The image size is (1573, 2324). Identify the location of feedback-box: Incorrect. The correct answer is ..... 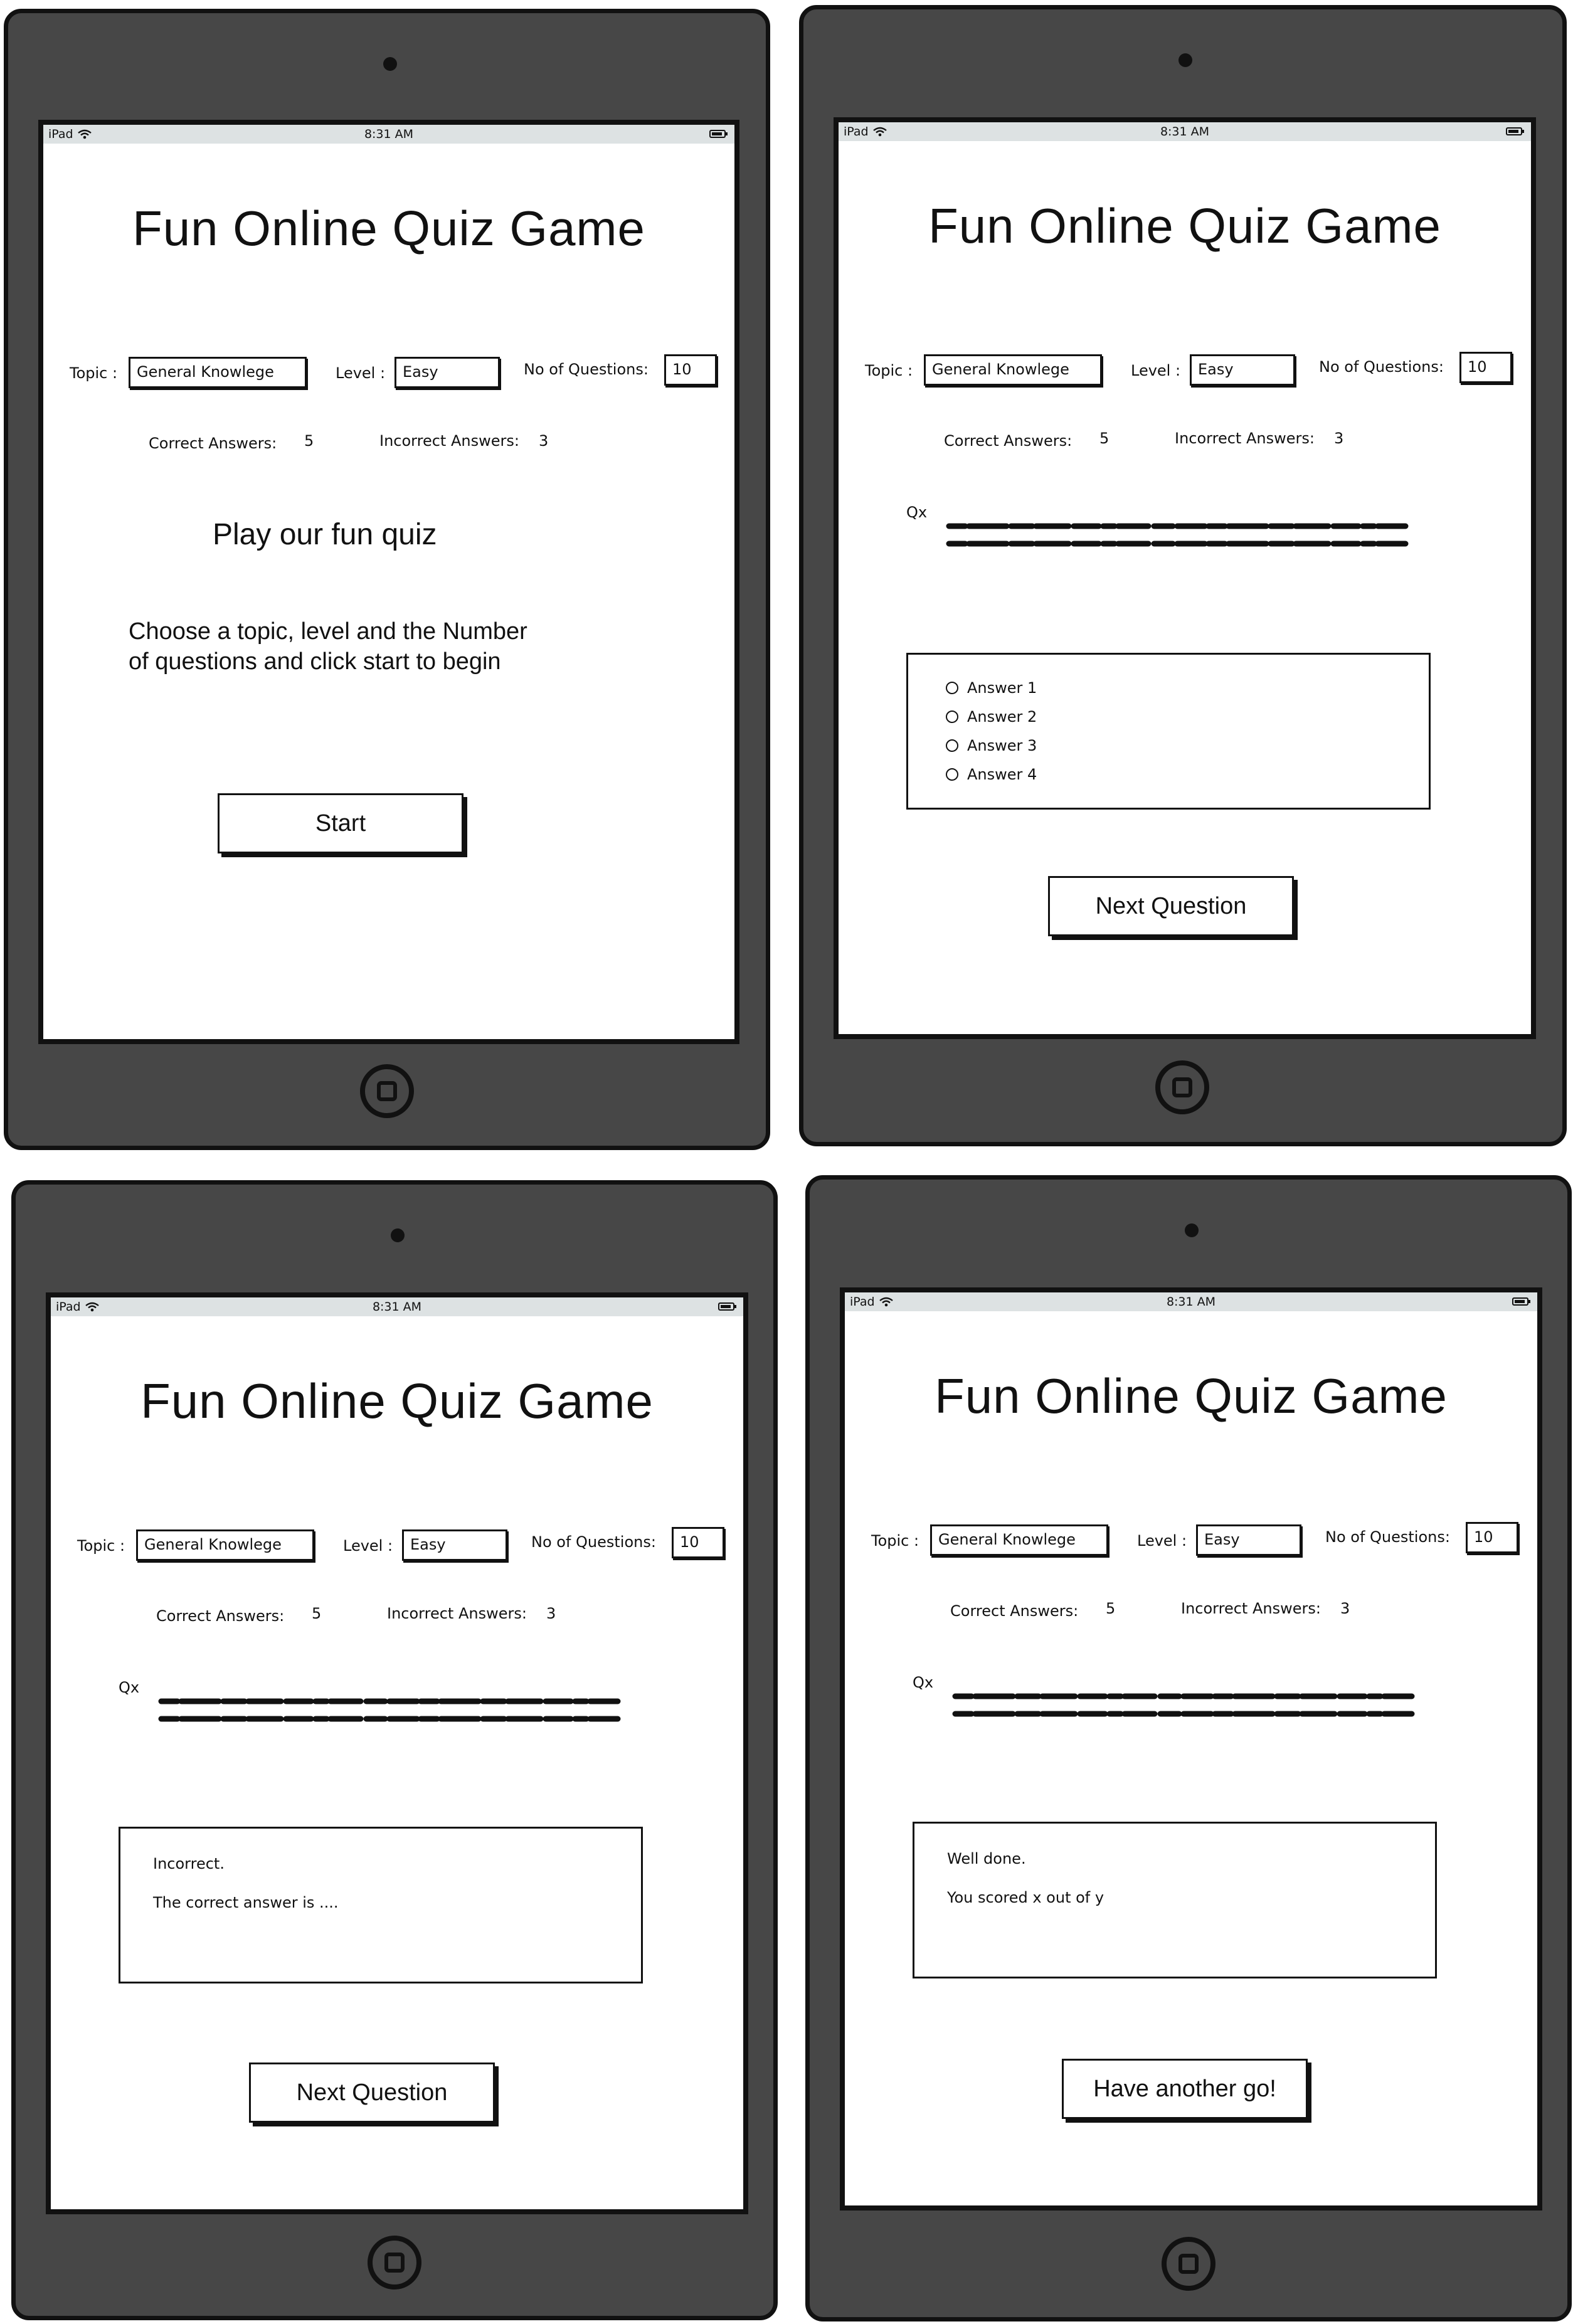
(381, 1905).